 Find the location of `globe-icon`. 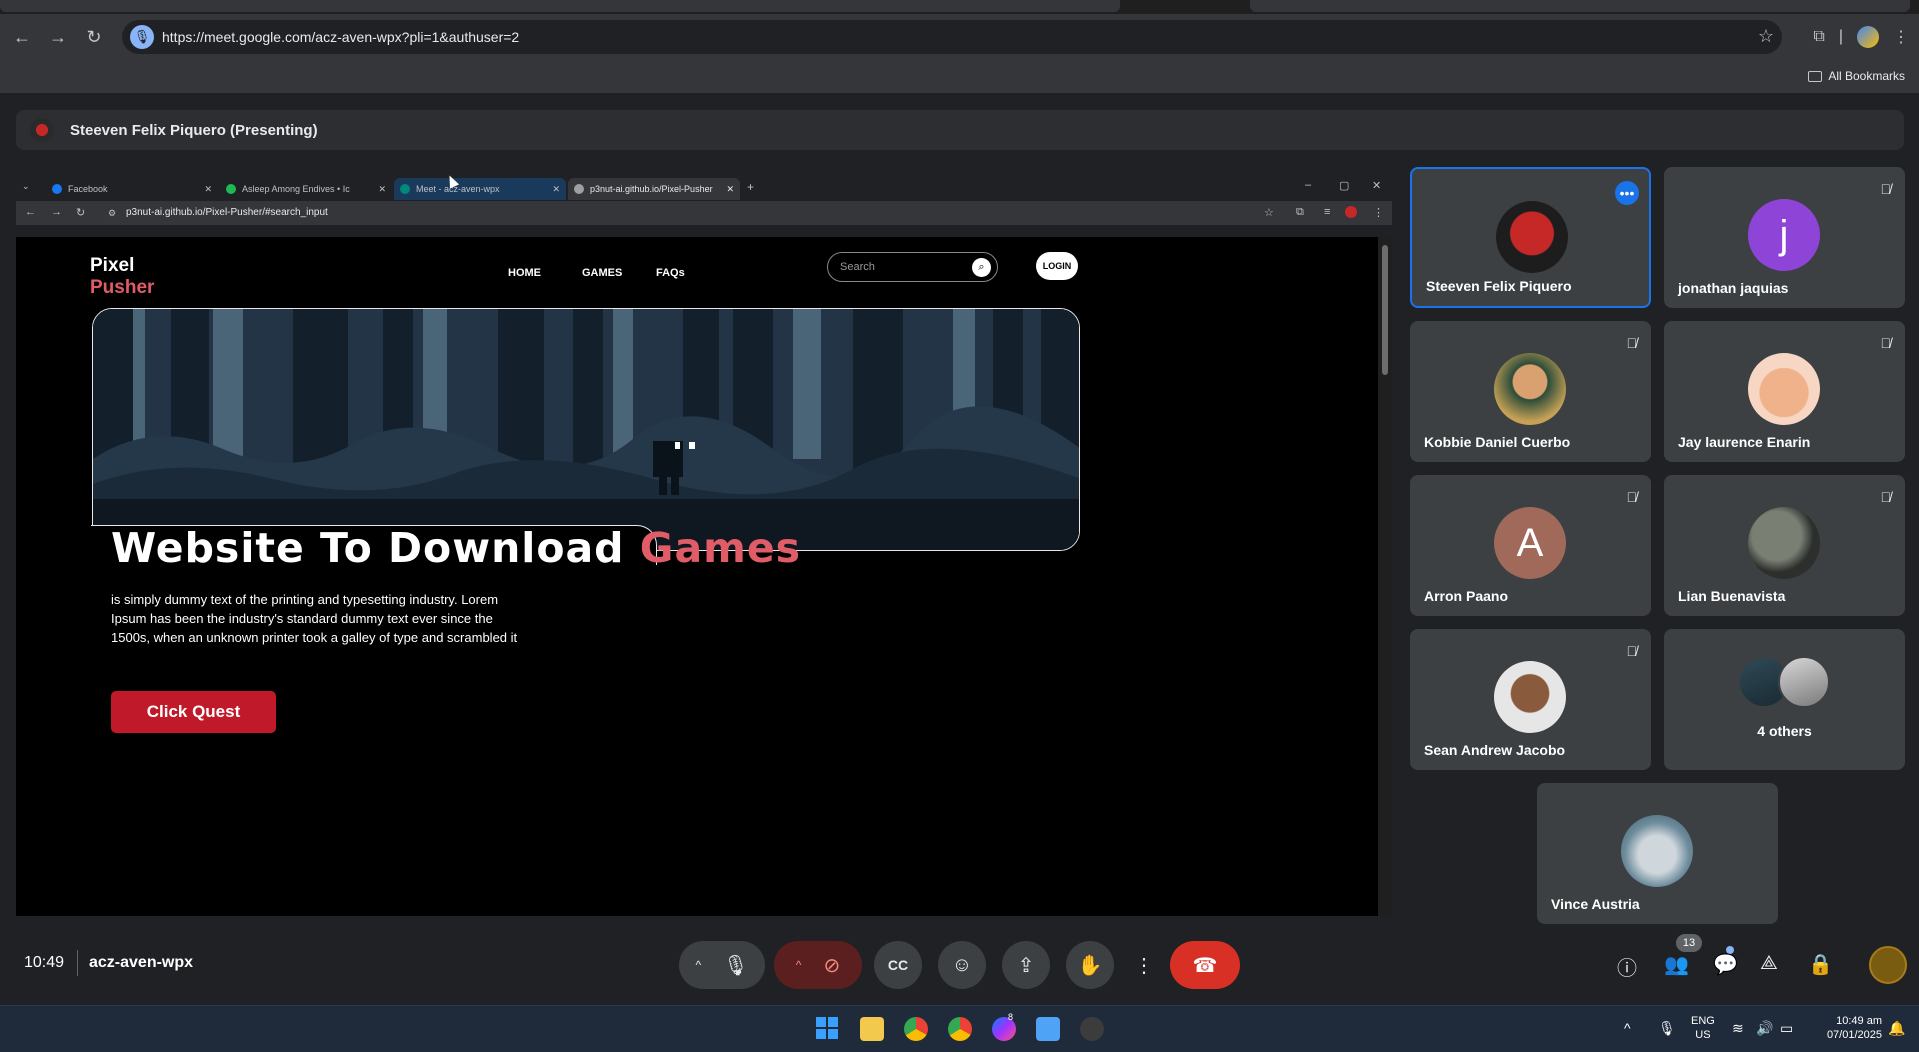

globe-icon is located at coordinates (579, 189).